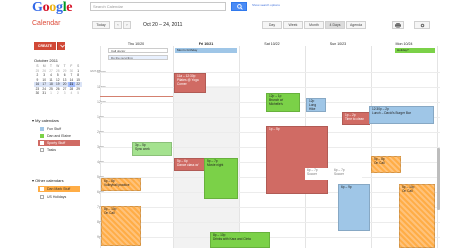 This screenshot has height=248, width=474. What do you see at coordinates (127, 25) in the screenshot?
I see `next-button: ›` at bounding box center [127, 25].